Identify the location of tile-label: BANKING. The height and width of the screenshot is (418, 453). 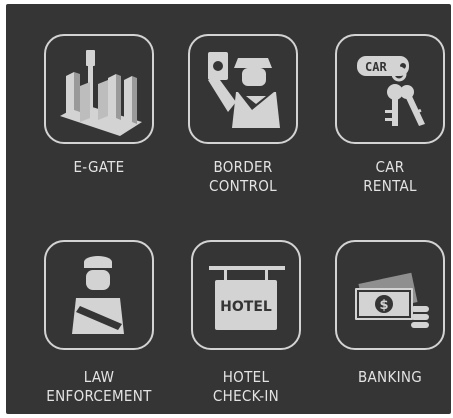
(390, 377).